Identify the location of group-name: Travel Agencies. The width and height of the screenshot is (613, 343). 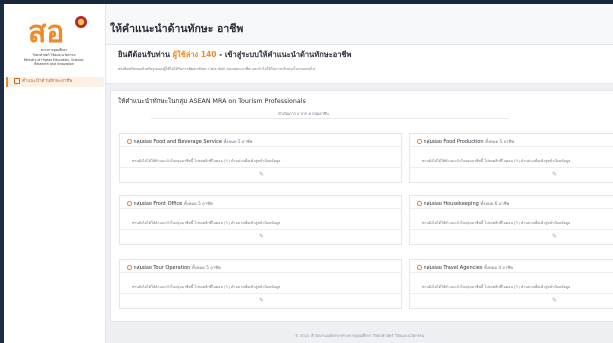
(463, 268).